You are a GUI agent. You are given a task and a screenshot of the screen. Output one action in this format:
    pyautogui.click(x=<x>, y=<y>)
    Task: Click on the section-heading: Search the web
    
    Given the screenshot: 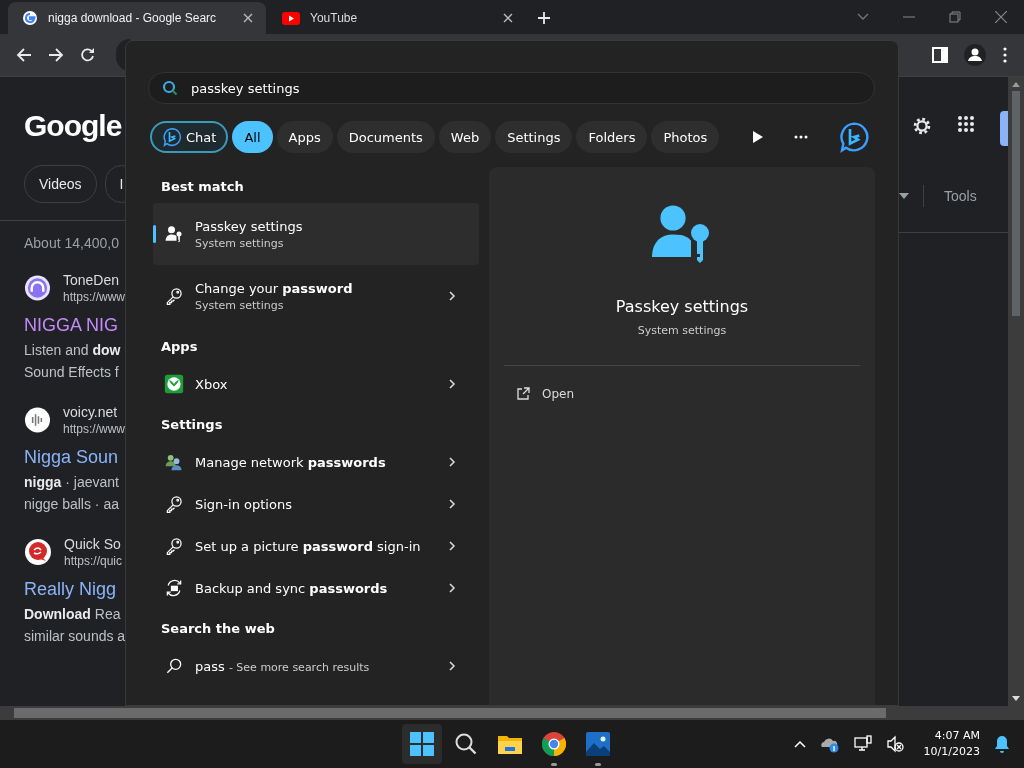 What is the action you would take?
    pyautogui.click(x=218, y=629)
    